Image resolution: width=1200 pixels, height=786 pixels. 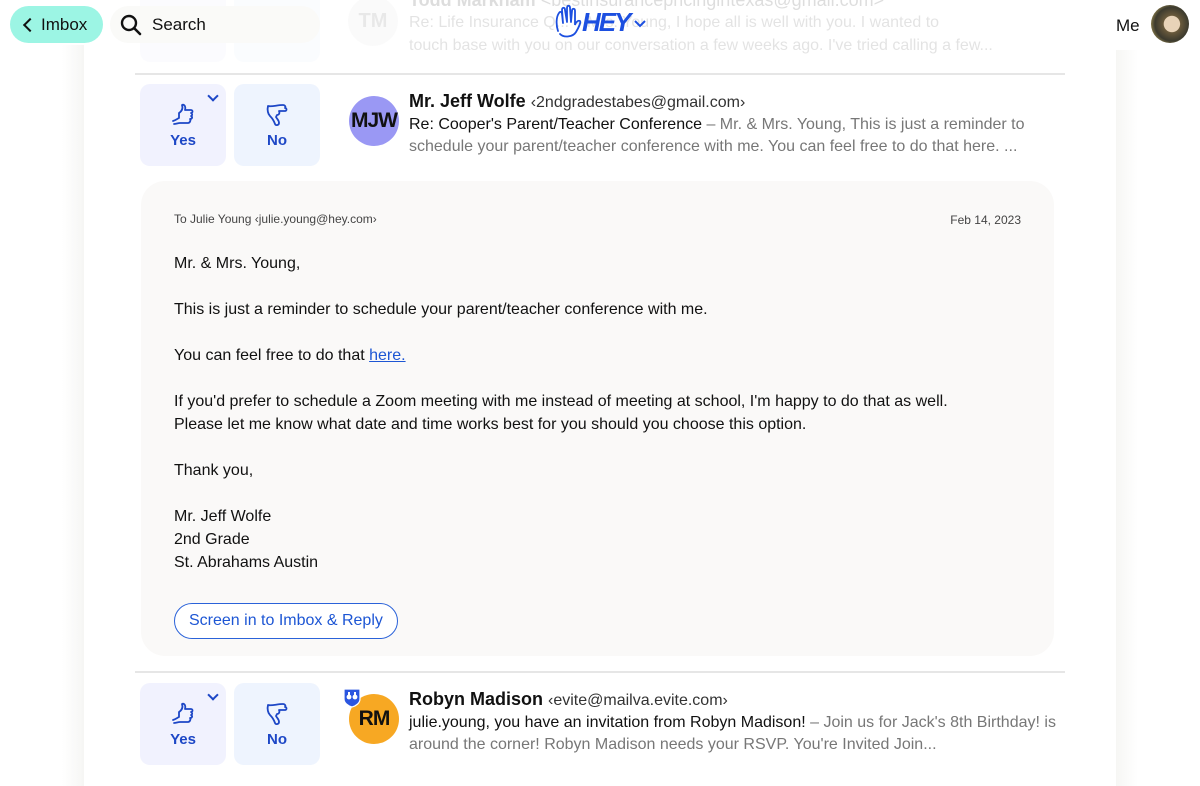 I want to click on search-icon, so click(x=131, y=24).